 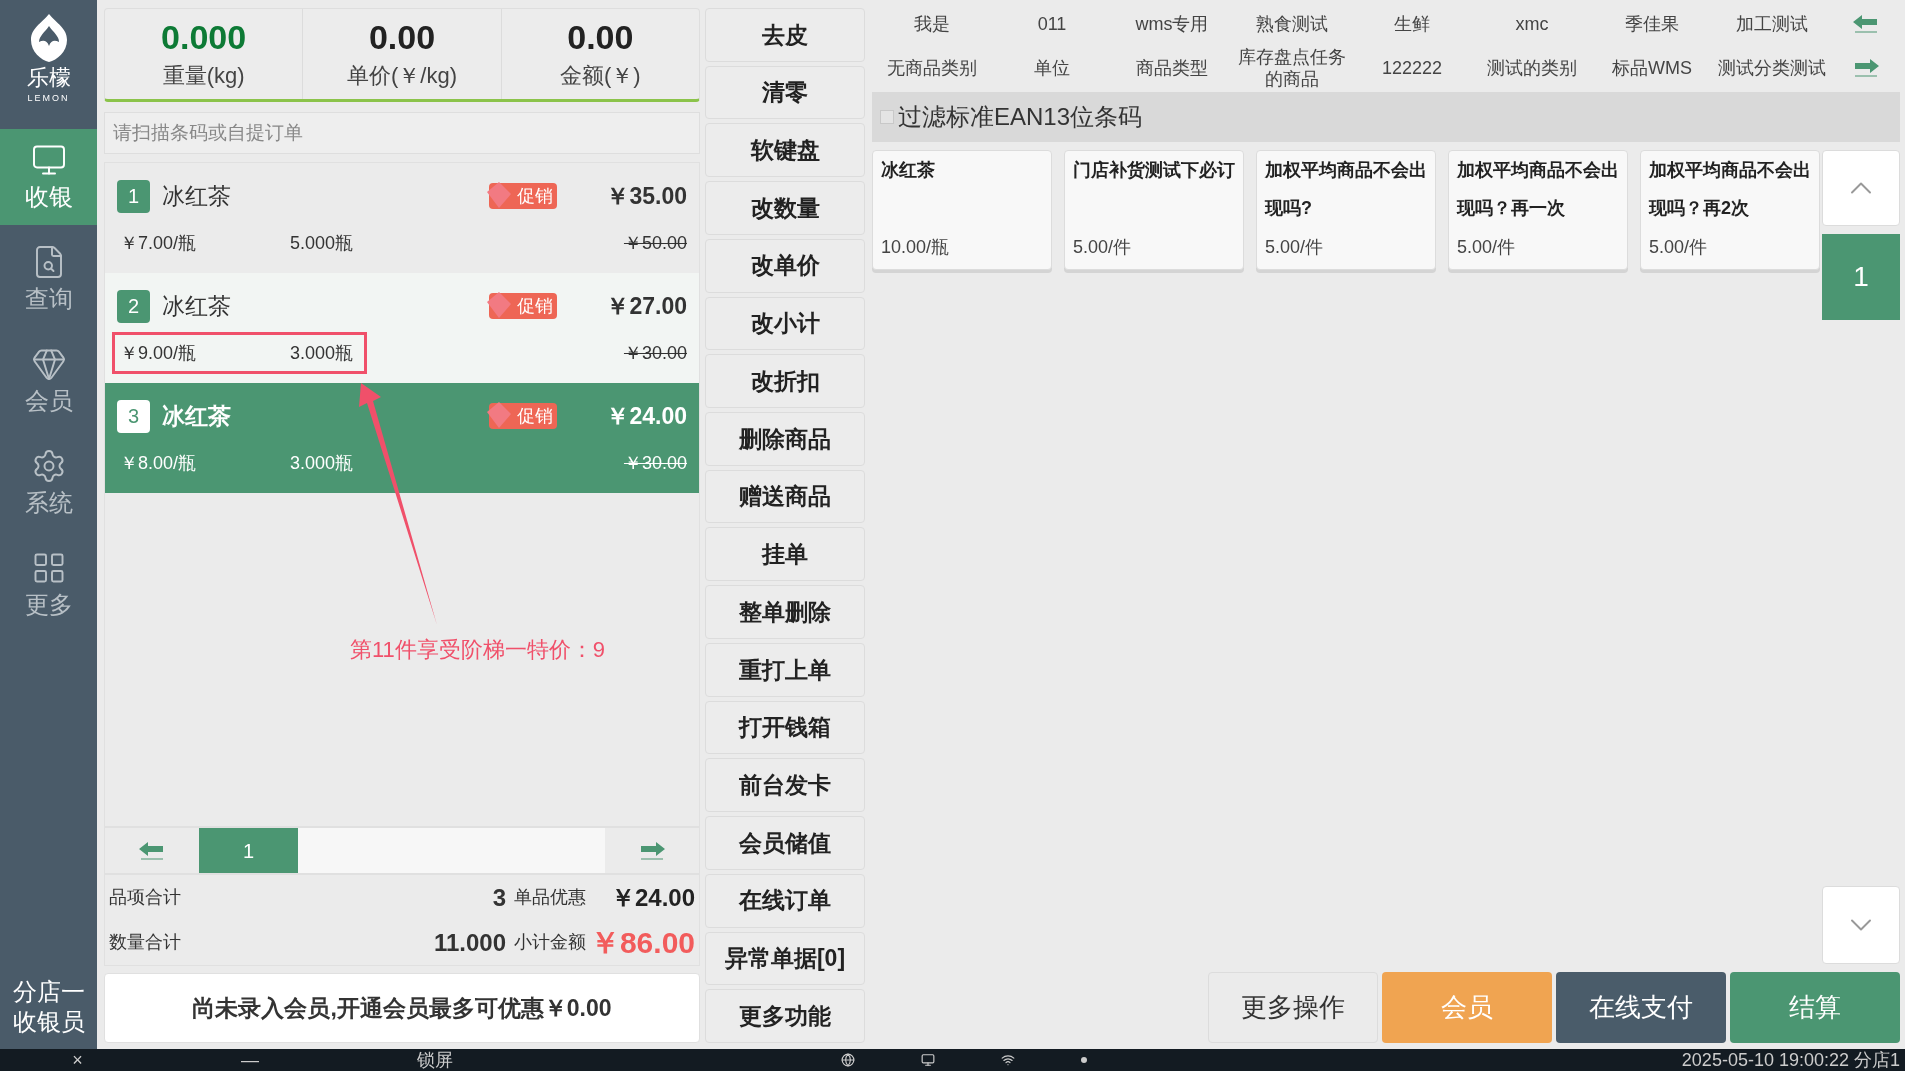 I want to click on member-banner: 尚未录入会员,开通会员最多可优惠￥0.00, so click(x=402, y=1008).